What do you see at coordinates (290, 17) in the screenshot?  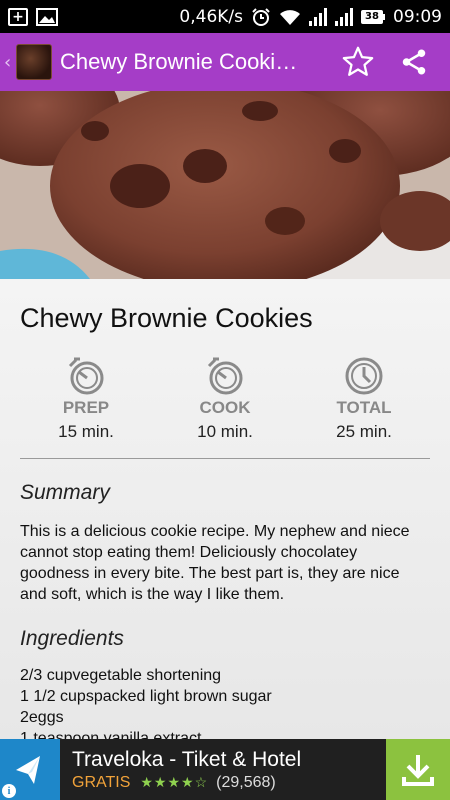 I see `wifi-icon` at bounding box center [290, 17].